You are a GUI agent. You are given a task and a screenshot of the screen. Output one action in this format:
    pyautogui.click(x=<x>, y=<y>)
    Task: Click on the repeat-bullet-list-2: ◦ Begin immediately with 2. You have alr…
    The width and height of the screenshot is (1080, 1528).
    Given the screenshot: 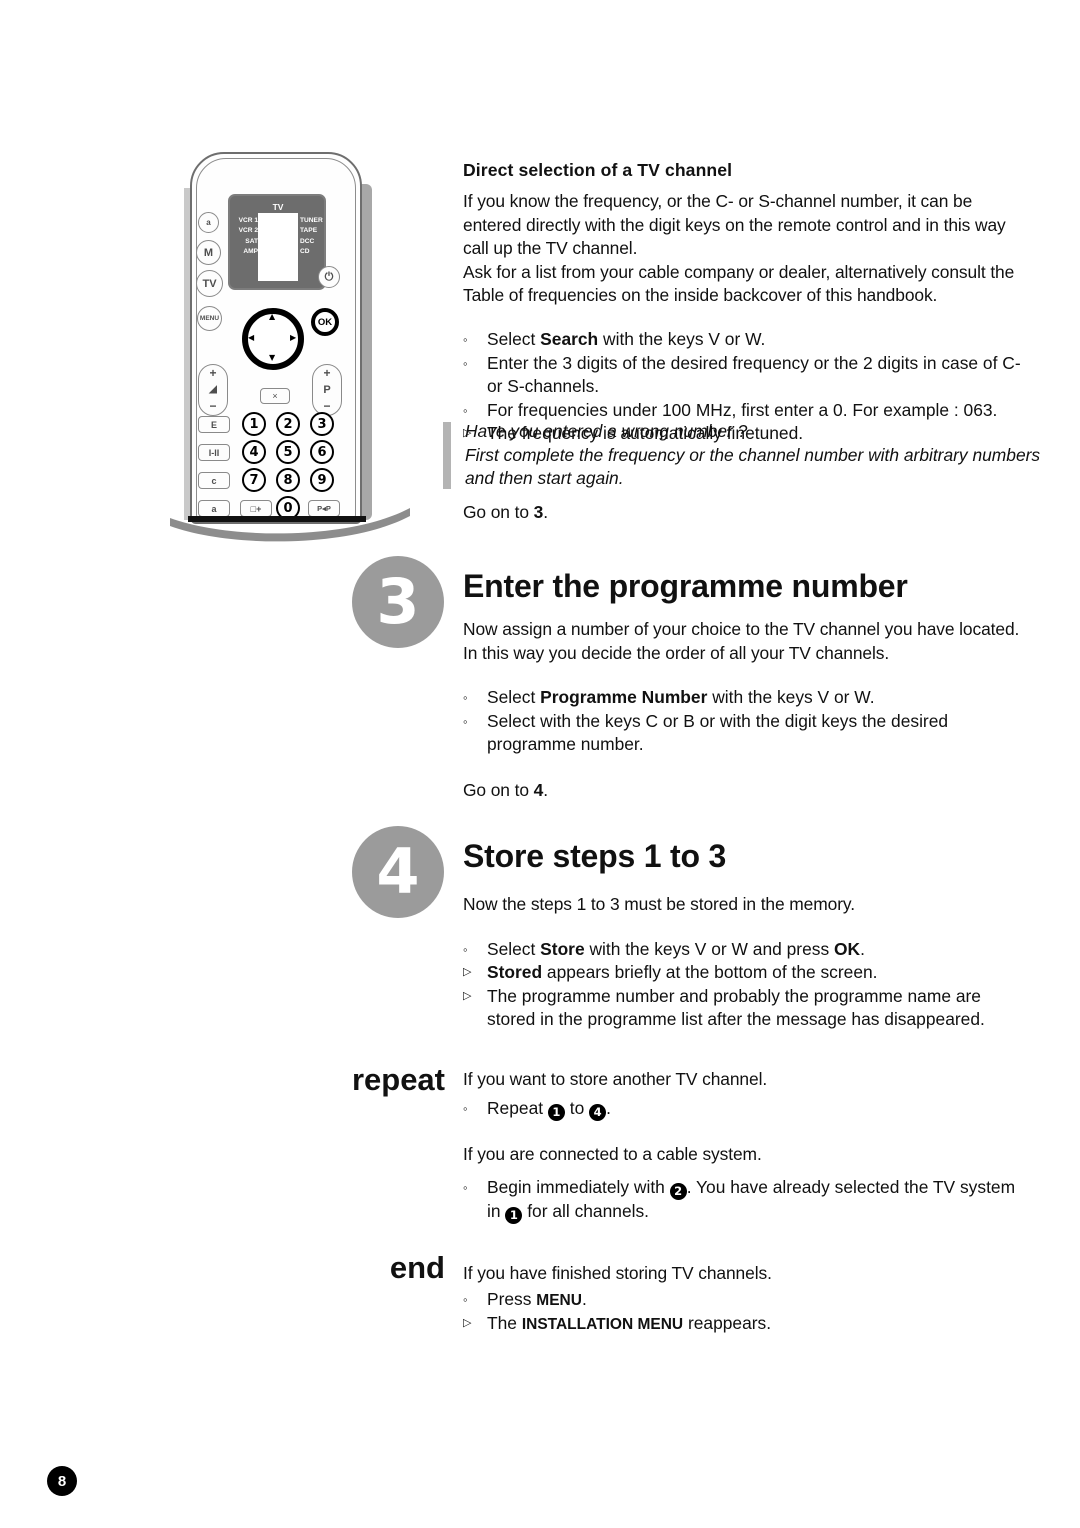 What is the action you would take?
    pyautogui.click(x=745, y=1200)
    